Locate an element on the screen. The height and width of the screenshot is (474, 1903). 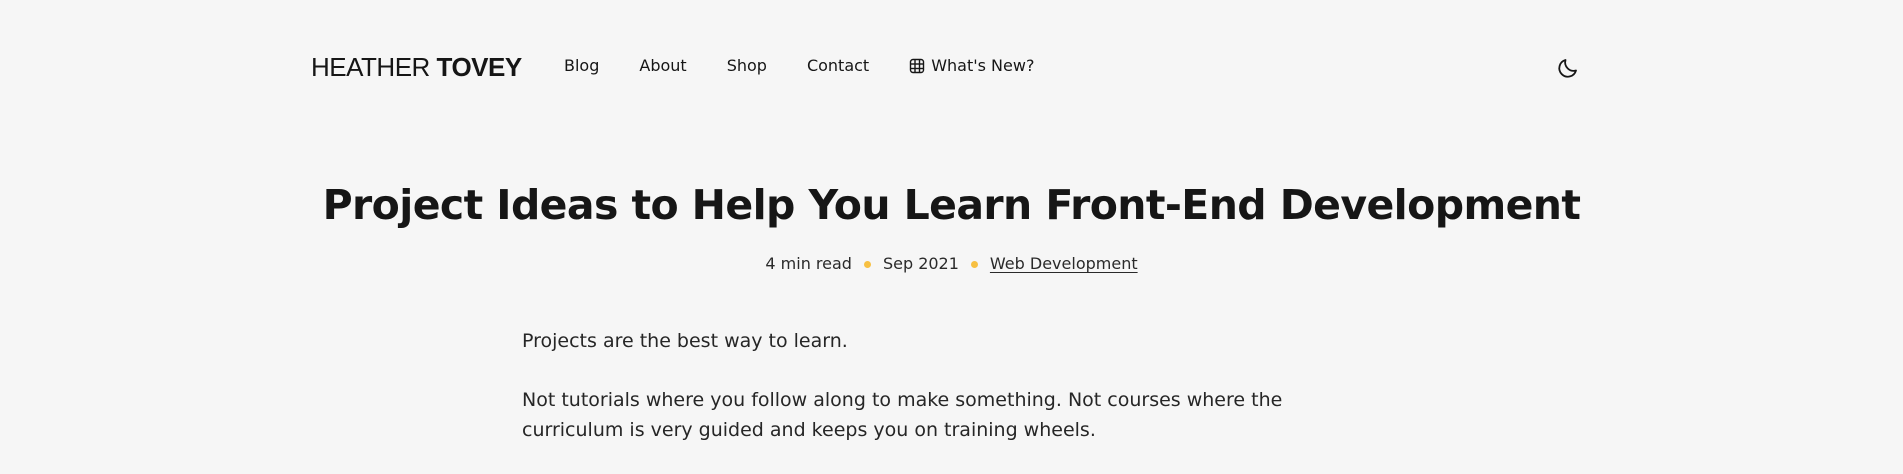
category-link: Web Development is located at coordinates (1064, 264).